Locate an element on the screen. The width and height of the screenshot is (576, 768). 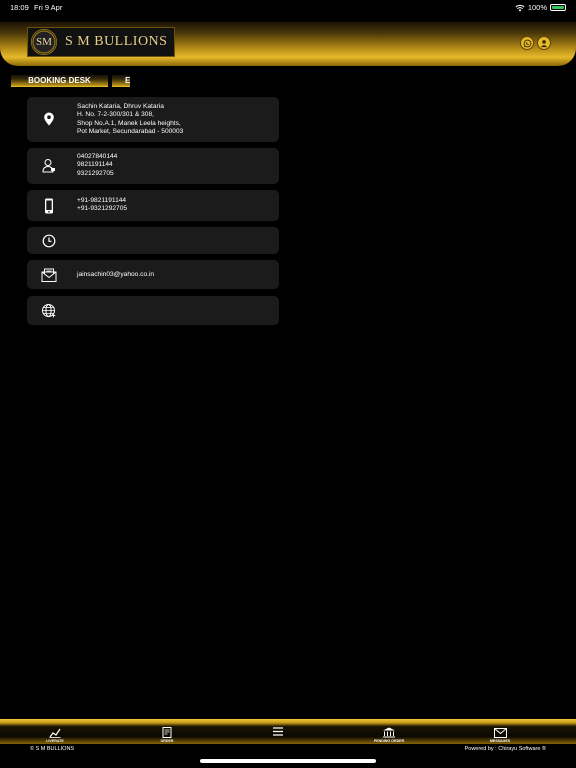
clock-icon is located at coordinates (49, 241).